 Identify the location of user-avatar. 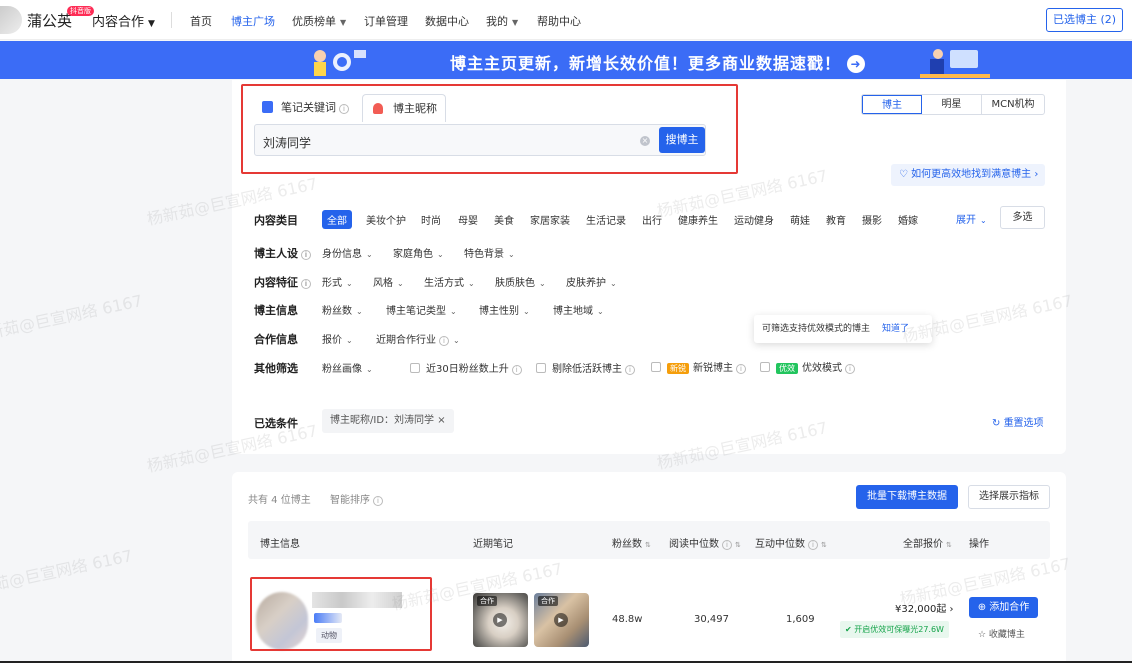
(11, 20).